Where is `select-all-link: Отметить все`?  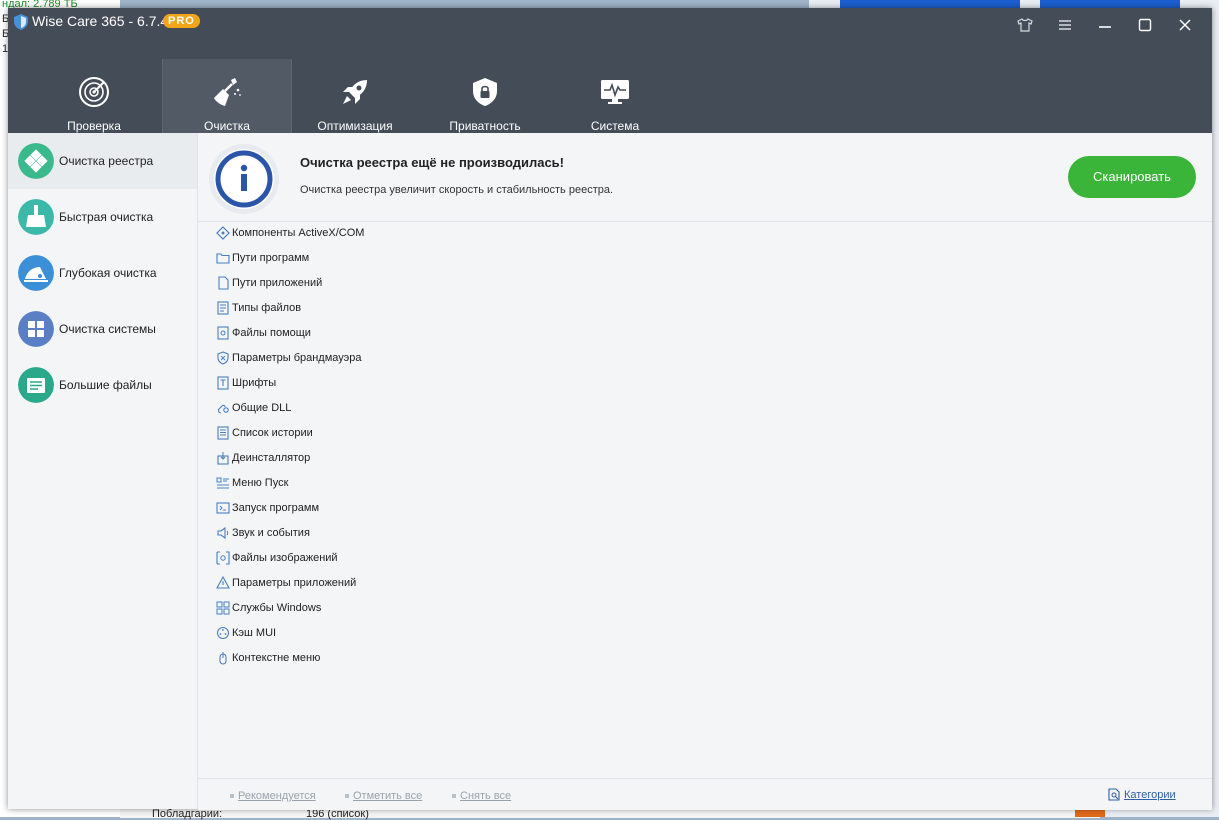
select-all-link: Отметить все is located at coordinates (383, 796).